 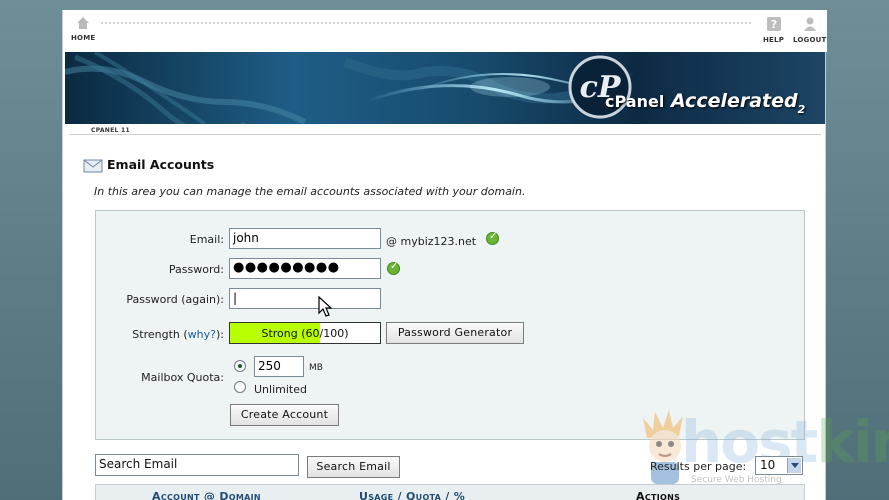 I want to click on results-per-page-value: 10, so click(x=768, y=465).